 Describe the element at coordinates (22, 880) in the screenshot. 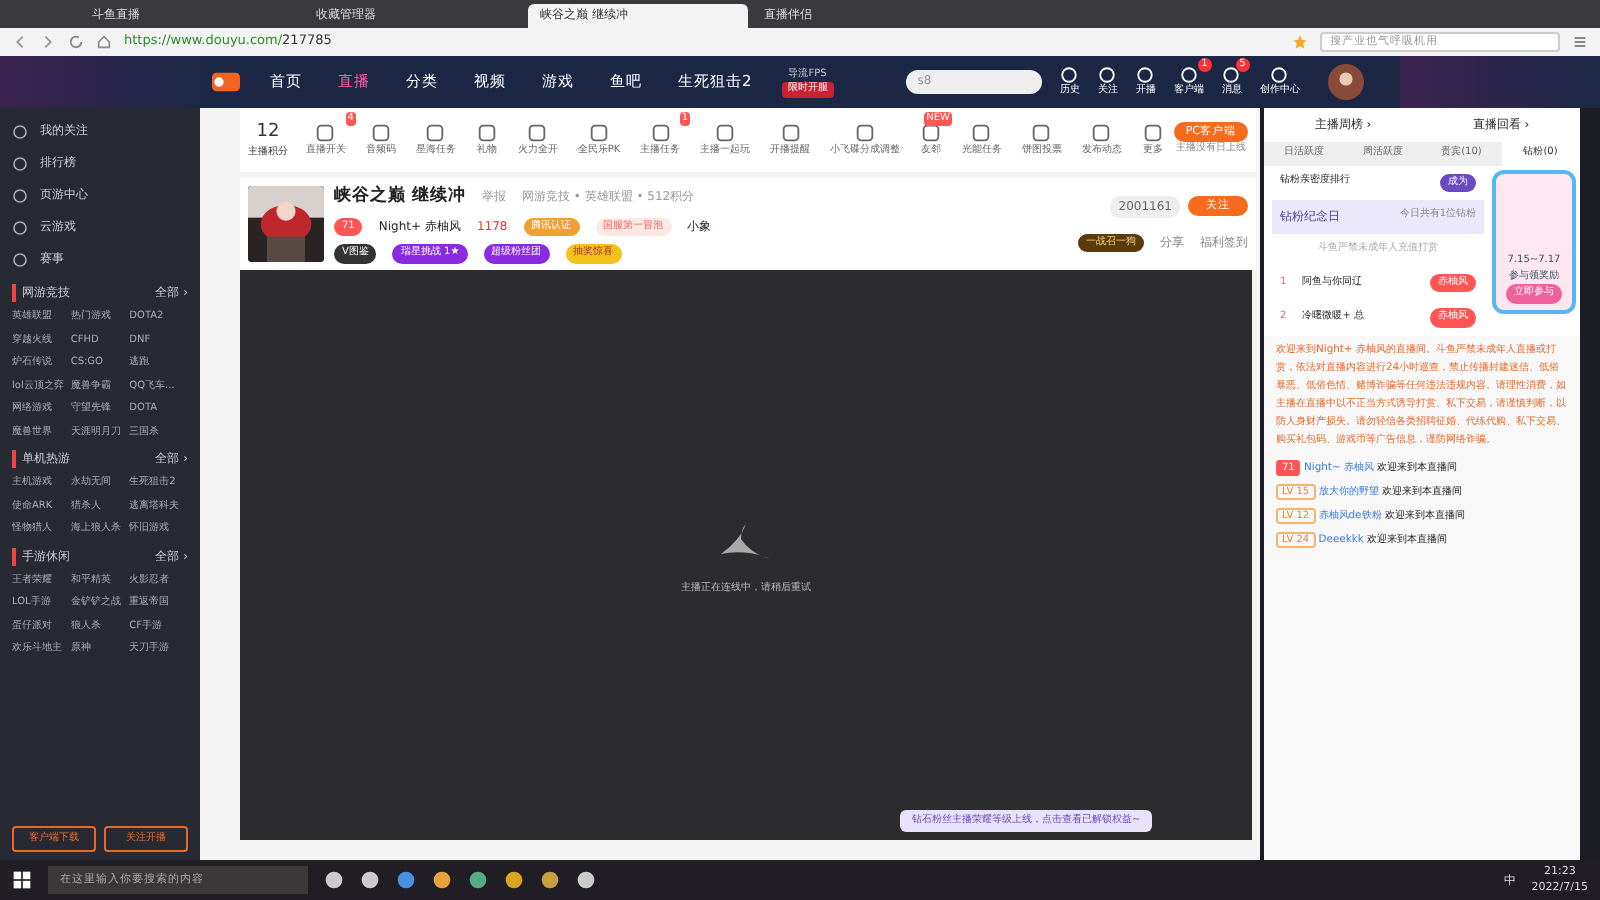

I see `windows-icon` at that location.